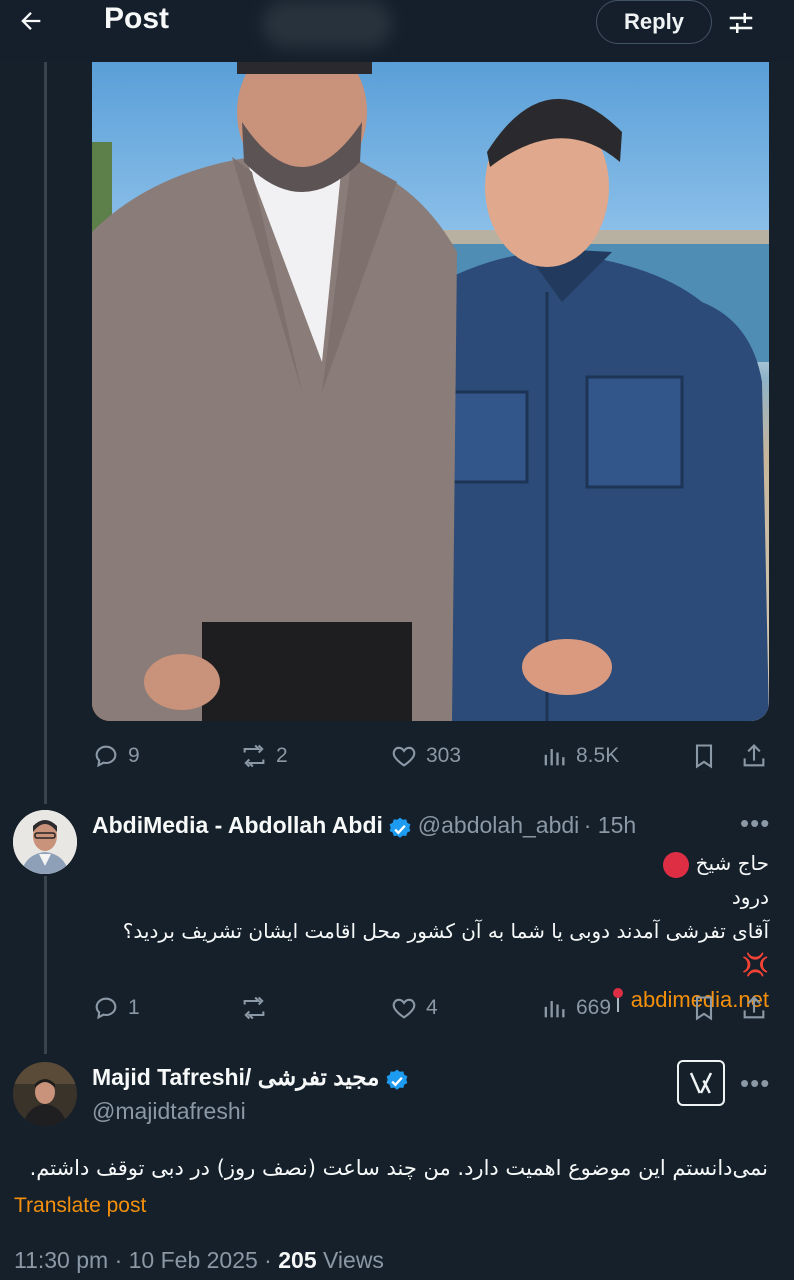 This screenshot has height=1280, width=794. I want to click on top-bar: Post Reply, so click(397, 31).